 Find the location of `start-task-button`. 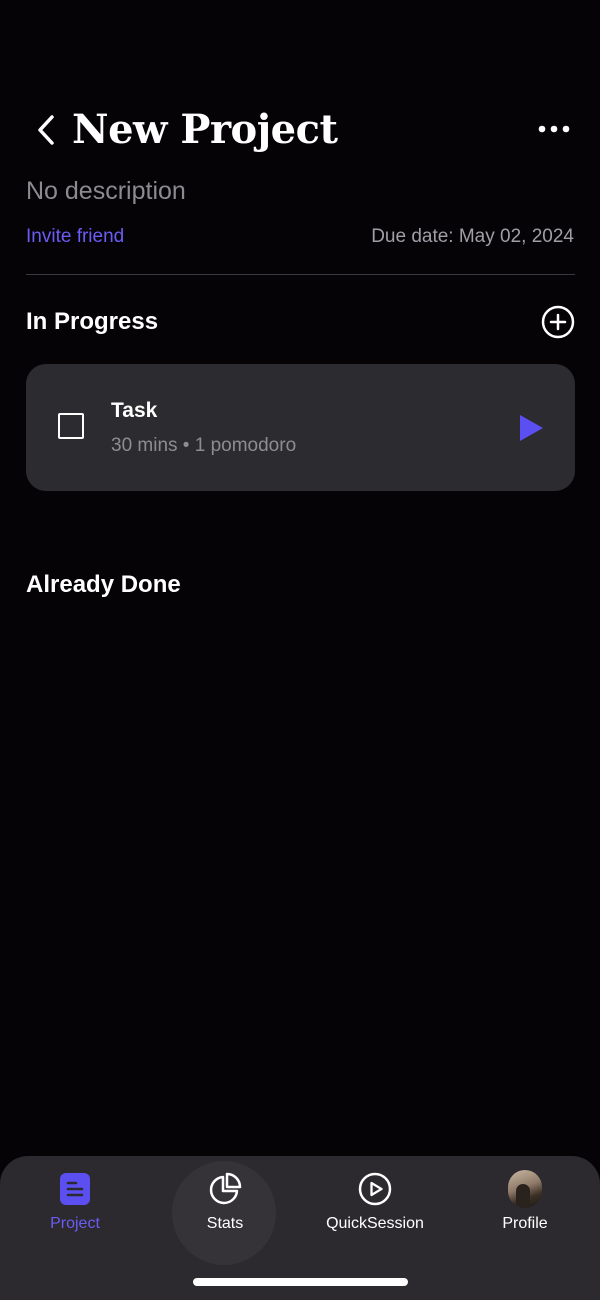

start-task-button is located at coordinates (531, 428).